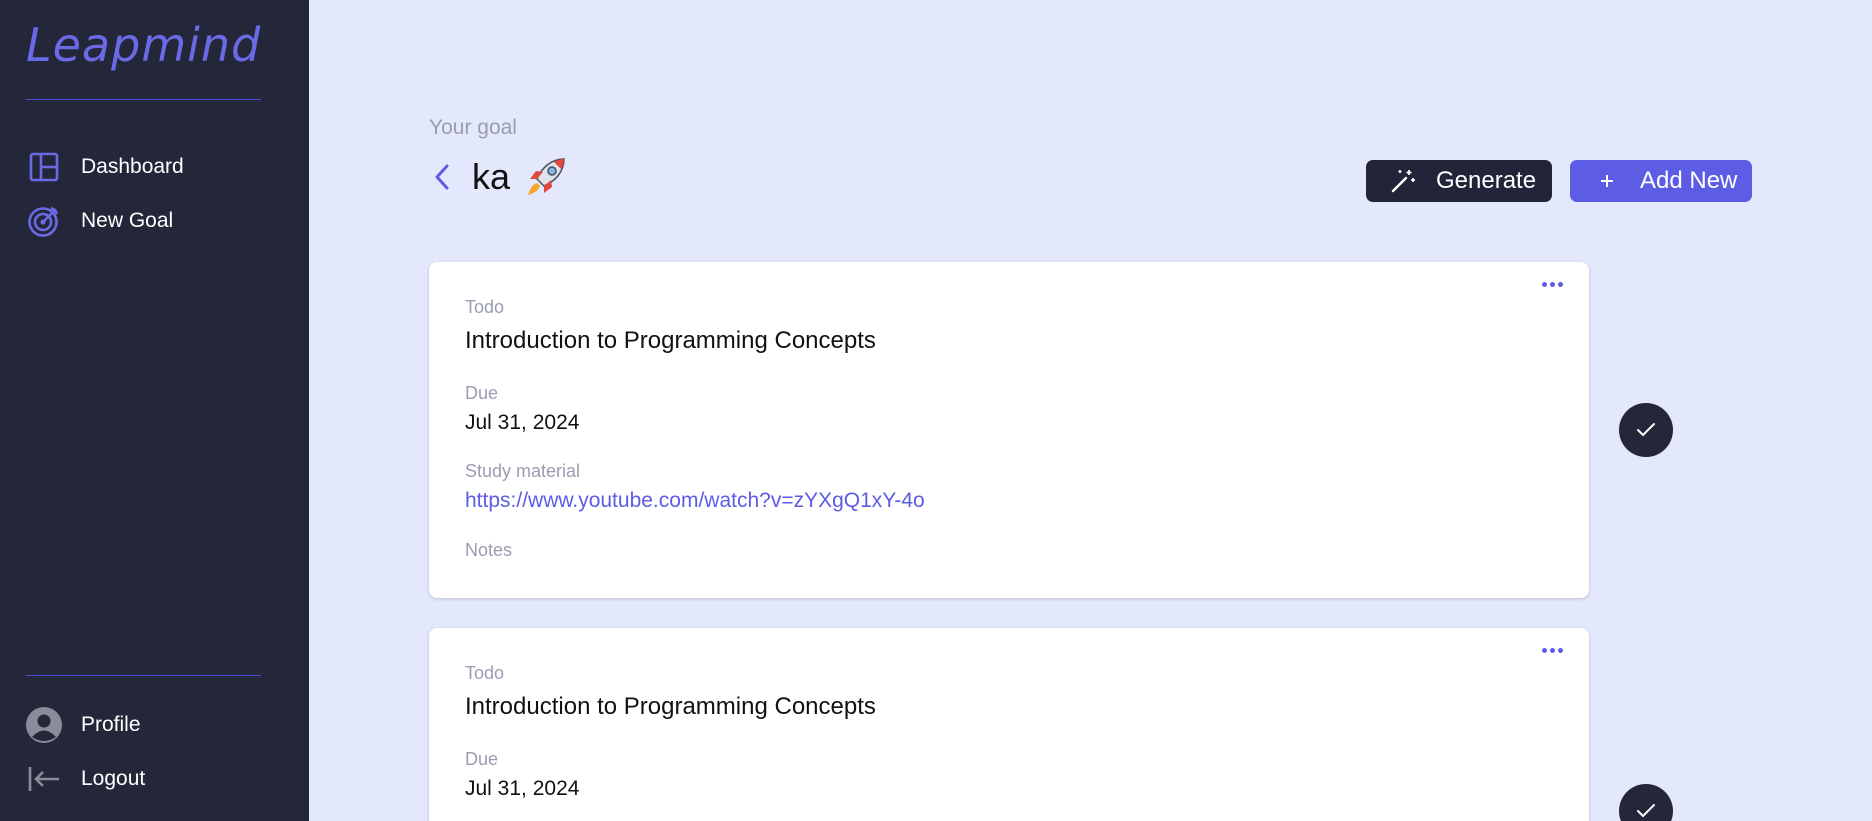 This screenshot has width=1872, height=821. I want to click on chevron-left-icon, so click(442, 177).